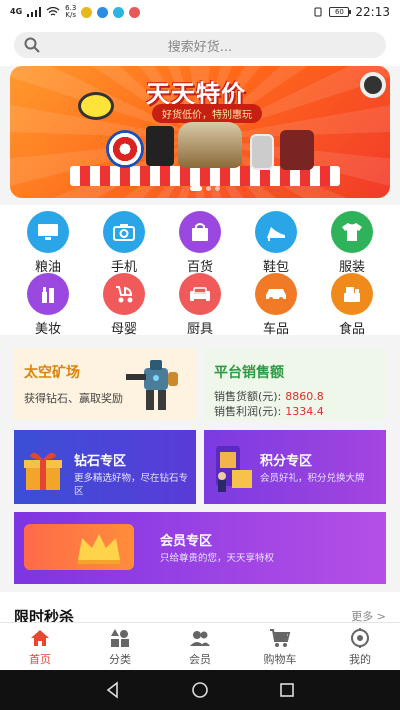 This screenshot has height=710, width=400. Describe the element at coordinates (200, 638) in the screenshot. I see `member-icon` at that location.